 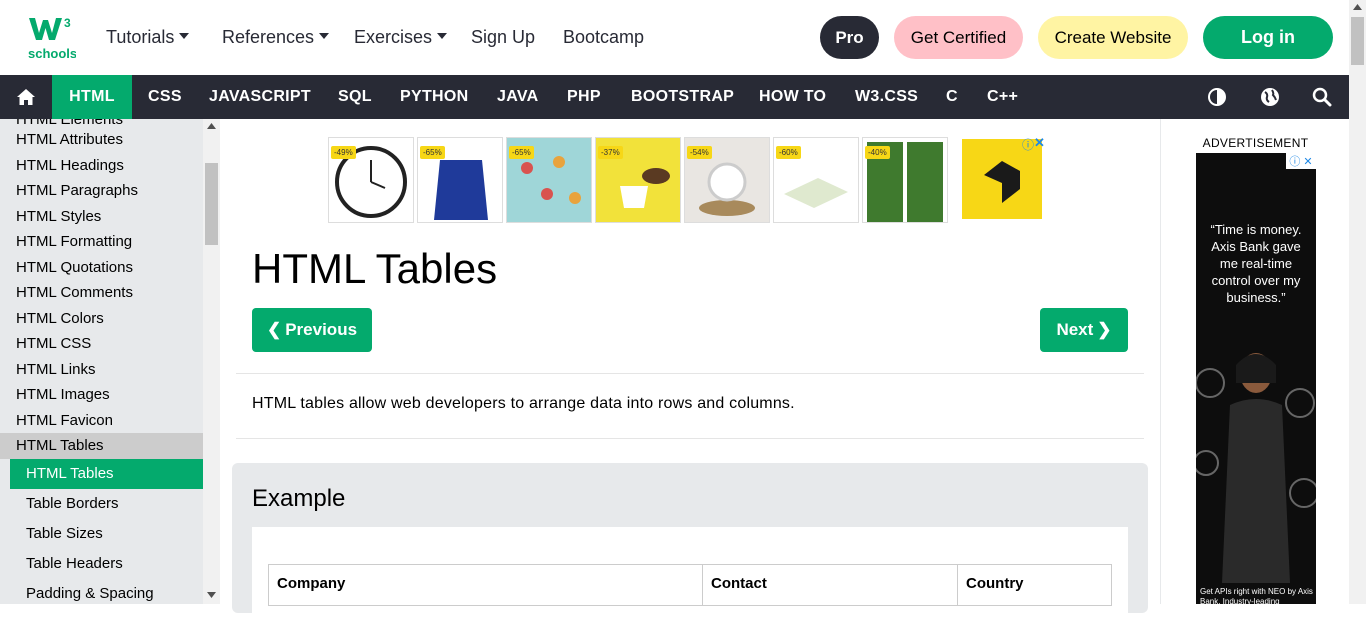 I want to click on ad-product-towel: -65%, so click(x=460, y=180).